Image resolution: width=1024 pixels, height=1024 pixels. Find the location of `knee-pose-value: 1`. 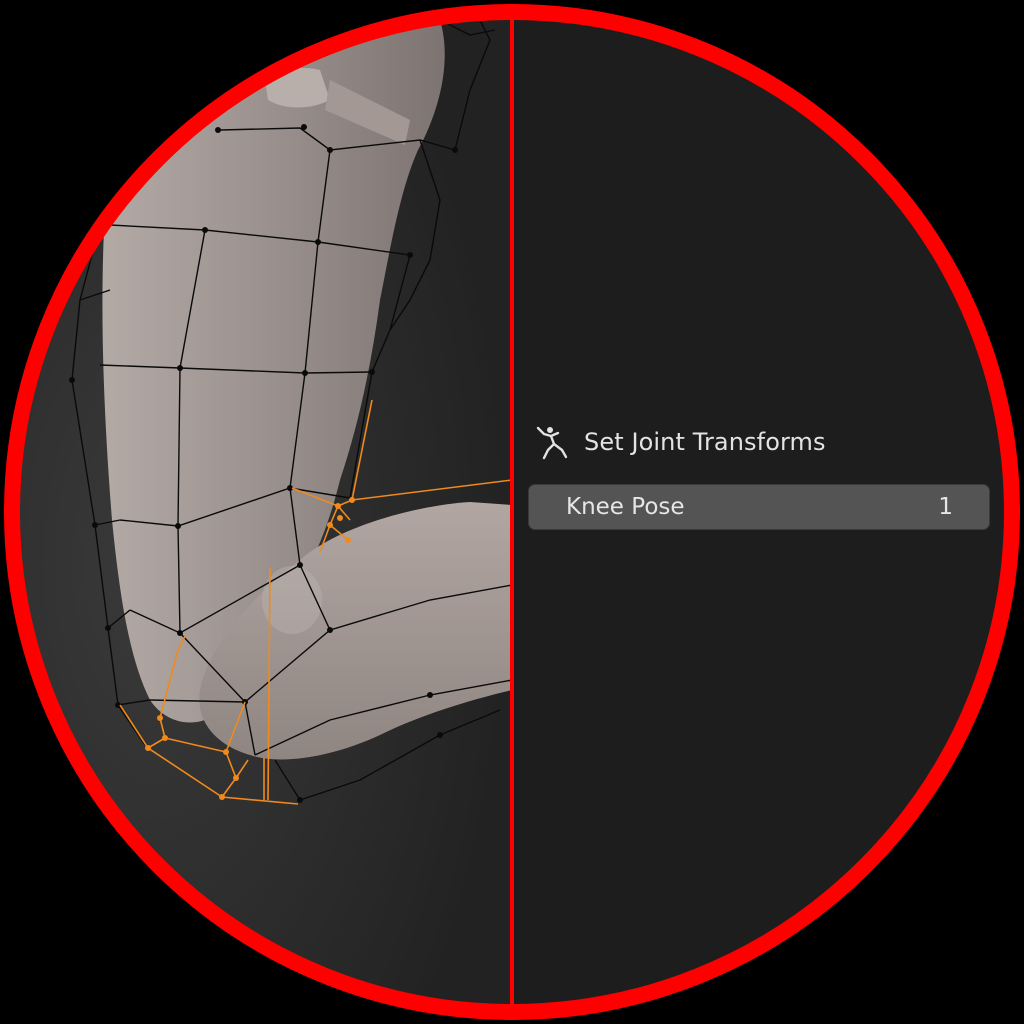

knee-pose-value: 1 is located at coordinates (945, 507).